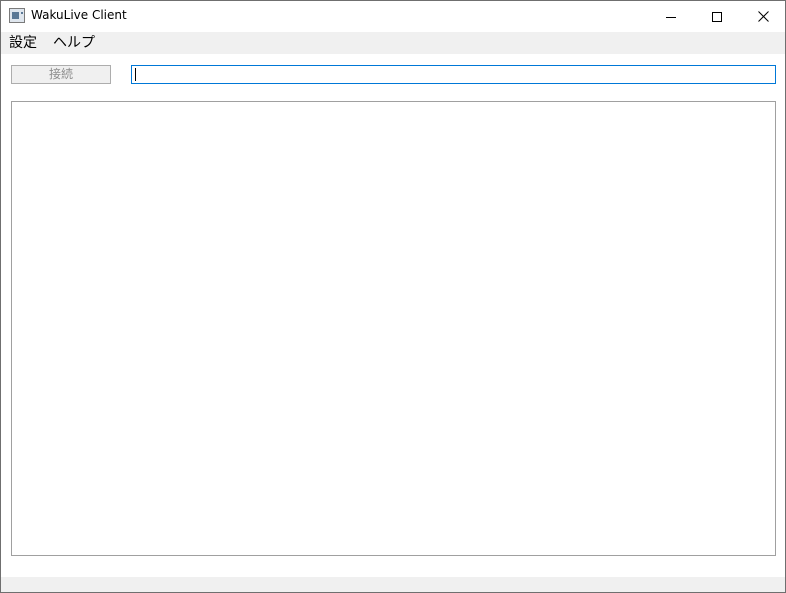  I want to click on menu-settings: 設定, so click(23, 43).